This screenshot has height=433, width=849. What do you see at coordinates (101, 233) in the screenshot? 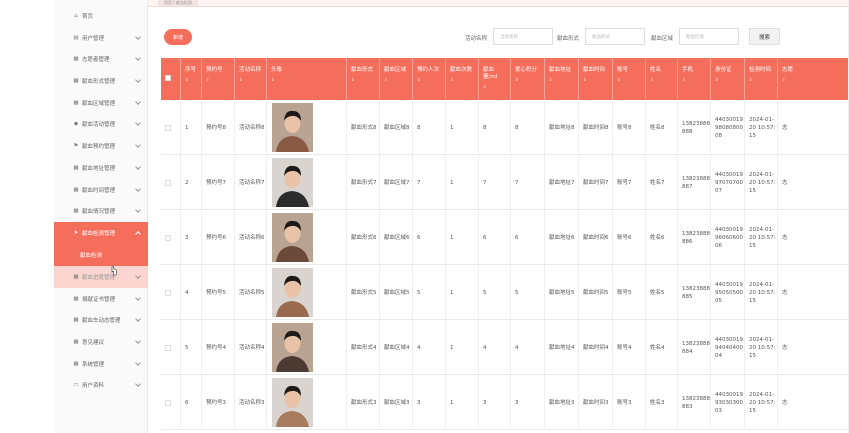
I see `sidebar-item-10: ➤ 献血检测管理` at bounding box center [101, 233].